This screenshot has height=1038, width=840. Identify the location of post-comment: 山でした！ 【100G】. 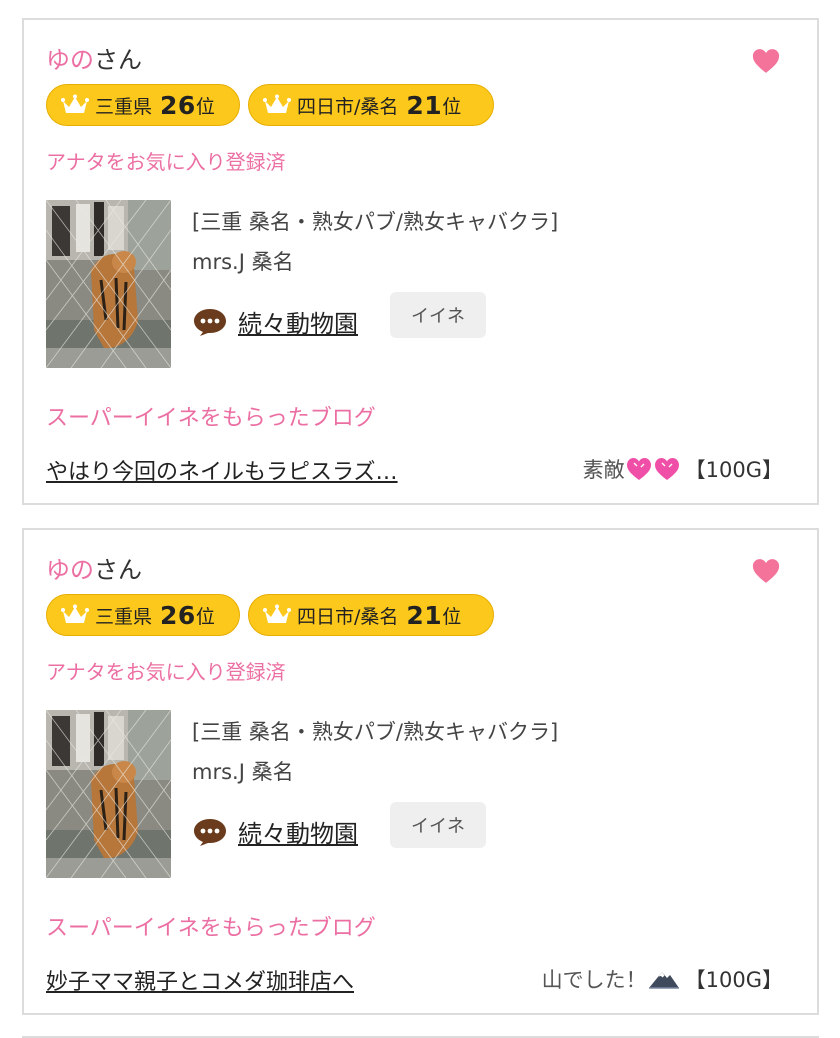
(662, 979).